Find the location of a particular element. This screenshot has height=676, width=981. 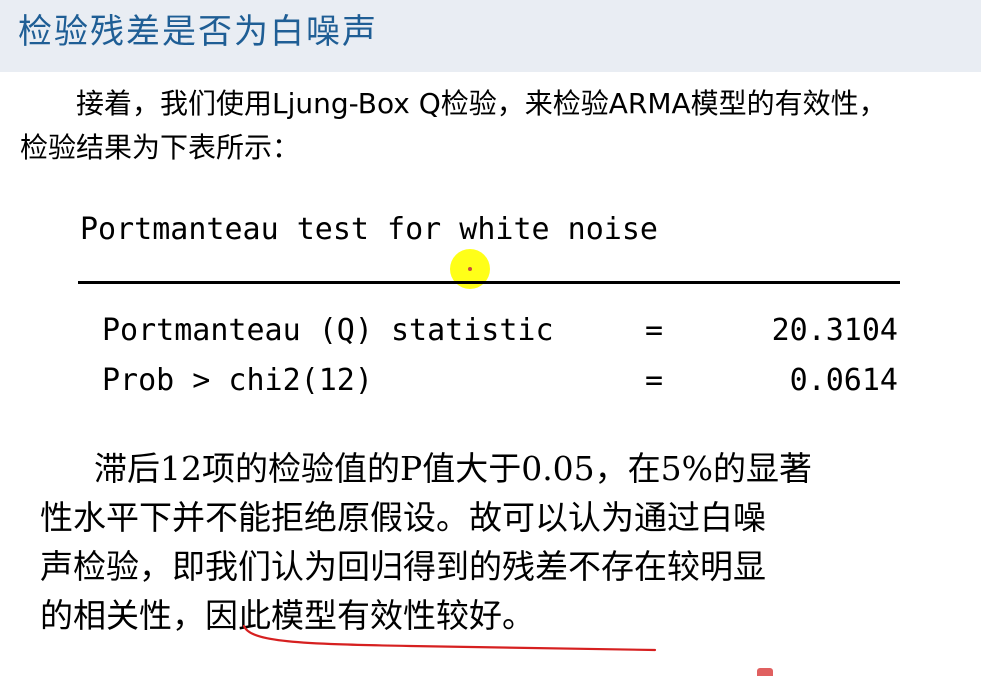

title-bar: 检验残差是否为白噪声 is located at coordinates (490, 36).